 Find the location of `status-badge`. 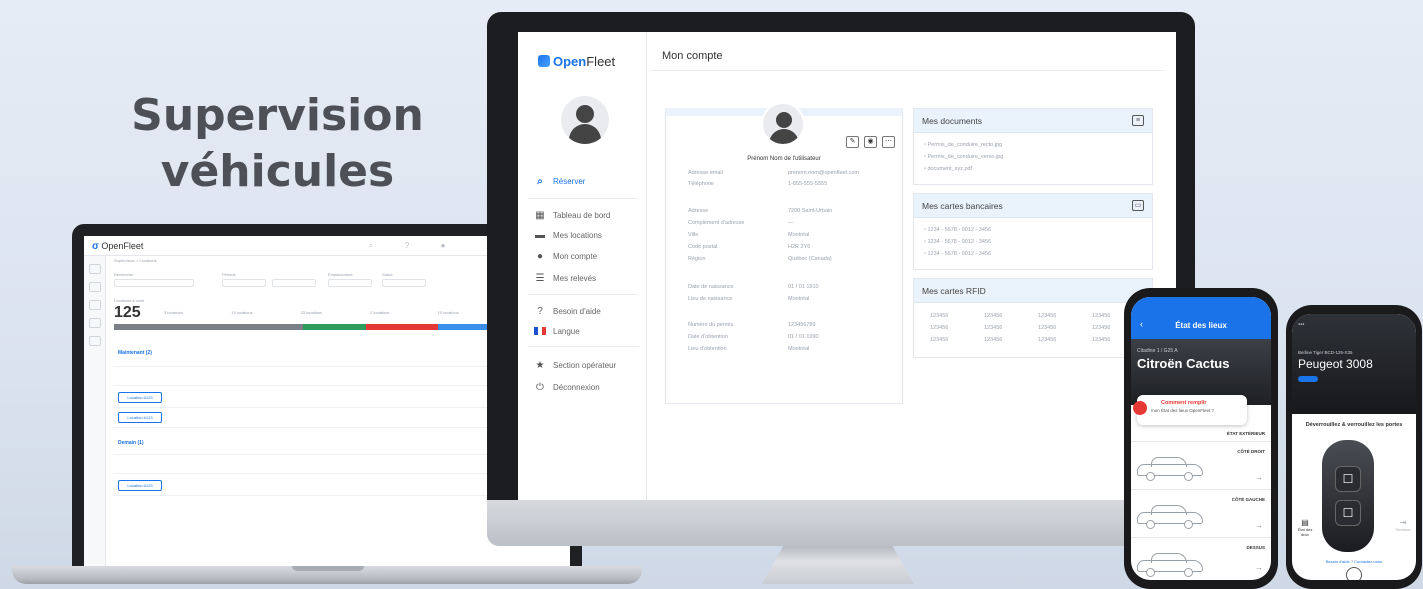

status-badge is located at coordinates (1308, 379).